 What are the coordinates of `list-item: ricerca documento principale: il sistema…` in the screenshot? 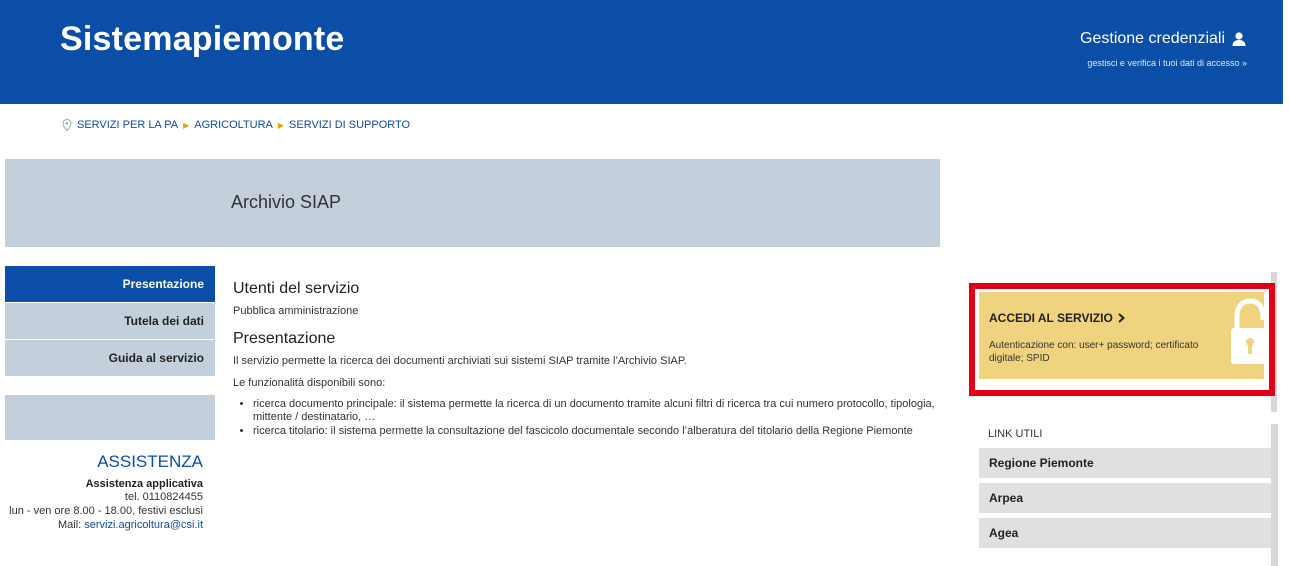 It's located at (603, 411).